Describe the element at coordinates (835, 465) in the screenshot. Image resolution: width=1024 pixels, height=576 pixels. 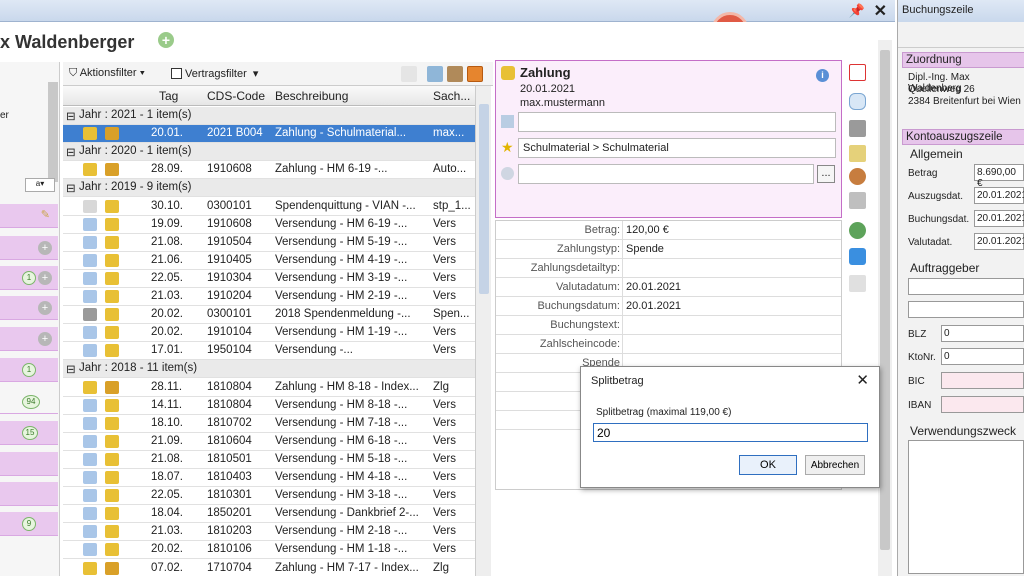
I see `cancel-button: Abbrechen` at that location.